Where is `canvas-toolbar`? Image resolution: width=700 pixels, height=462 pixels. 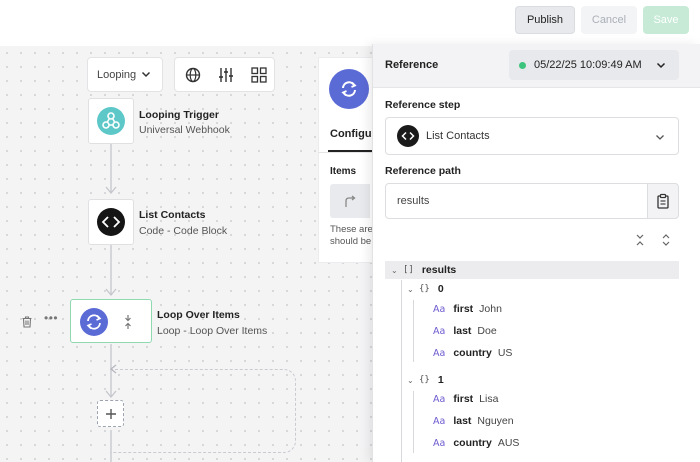 canvas-toolbar is located at coordinates (224, 74).